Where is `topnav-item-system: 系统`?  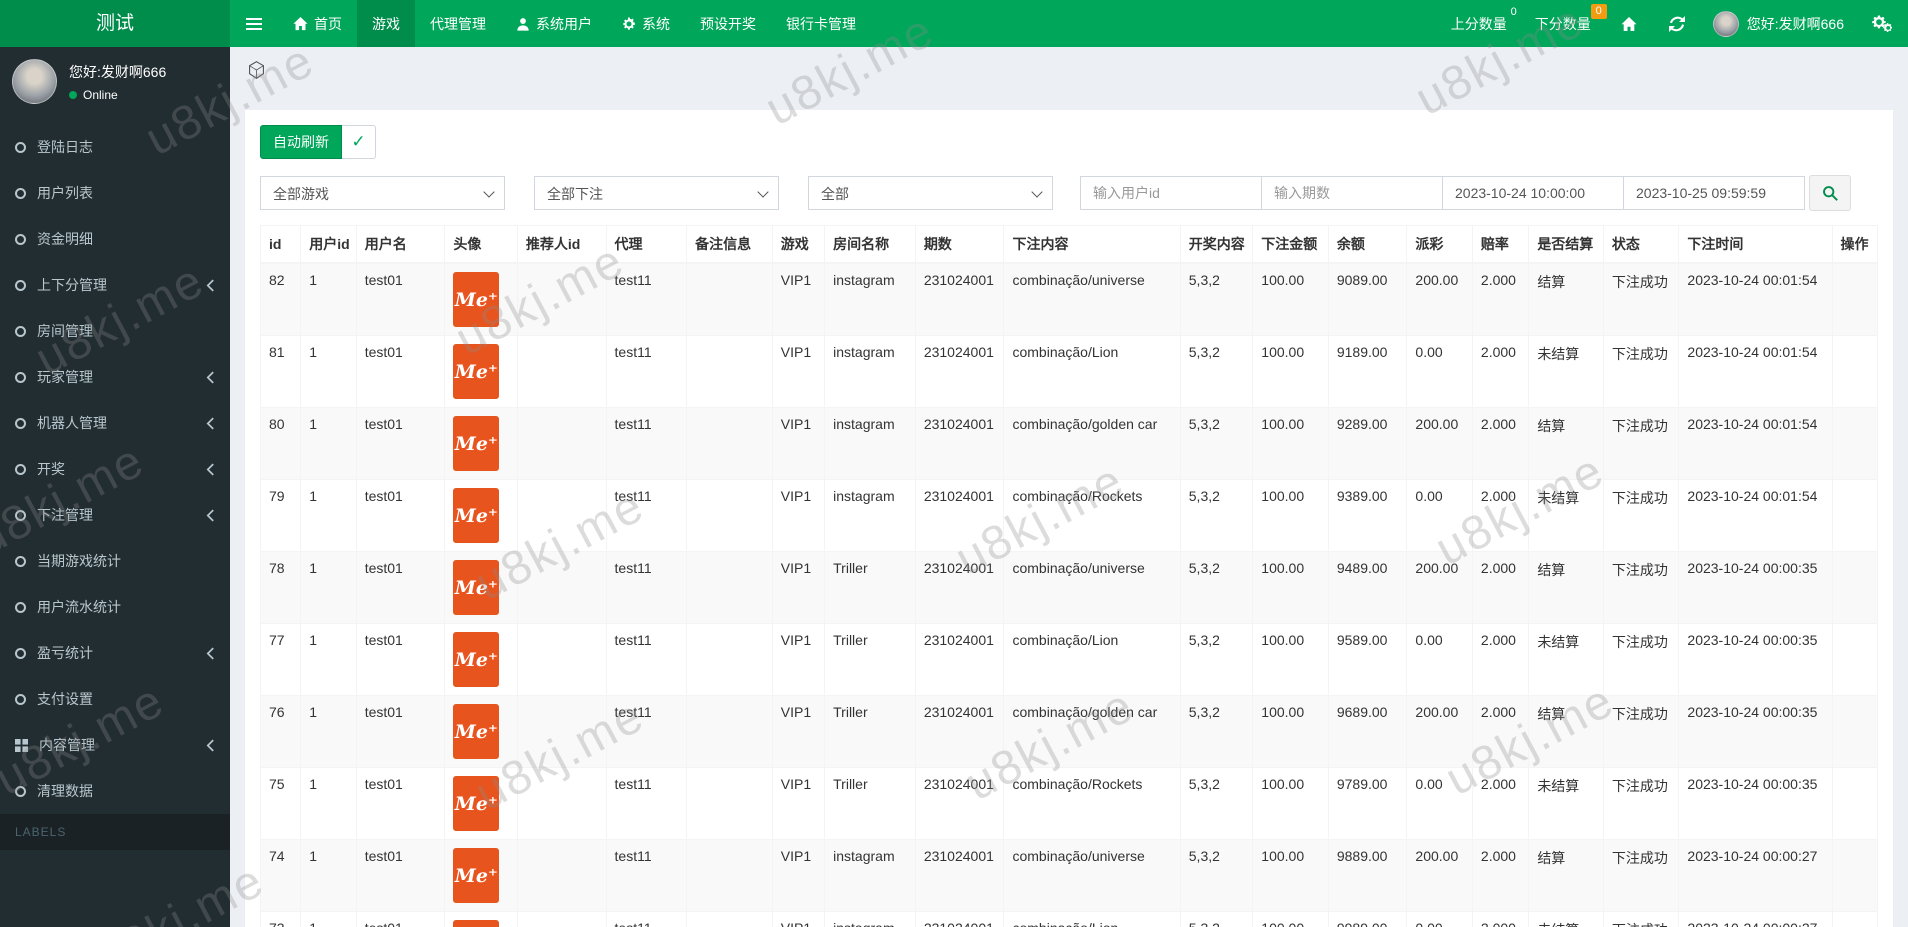
topnav-item-system: 系统 is located at coordinates (646, 23).